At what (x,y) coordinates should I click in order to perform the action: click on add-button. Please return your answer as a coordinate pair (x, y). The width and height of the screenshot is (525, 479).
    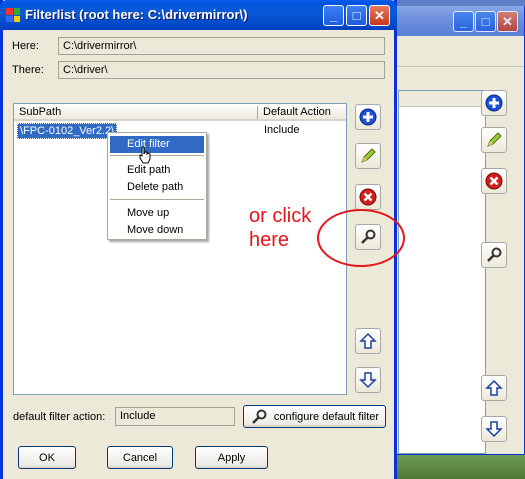
    Looking at the image, I should click on (368, 117).